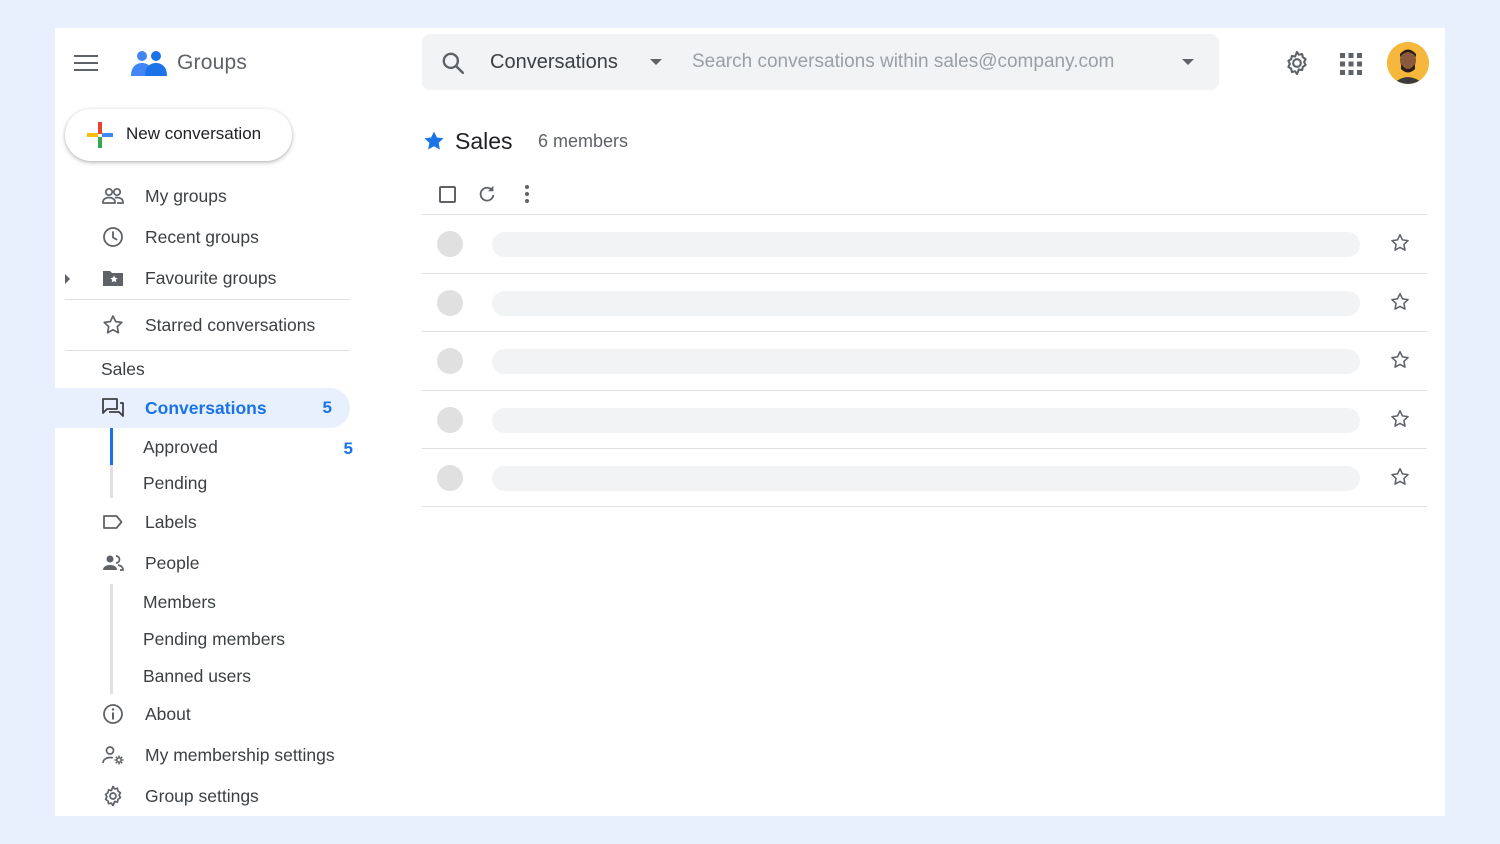 The height and width of the screenshot is (844, 1500). I want to click on sidebar-item-pending: Pending, so click(248, 483).